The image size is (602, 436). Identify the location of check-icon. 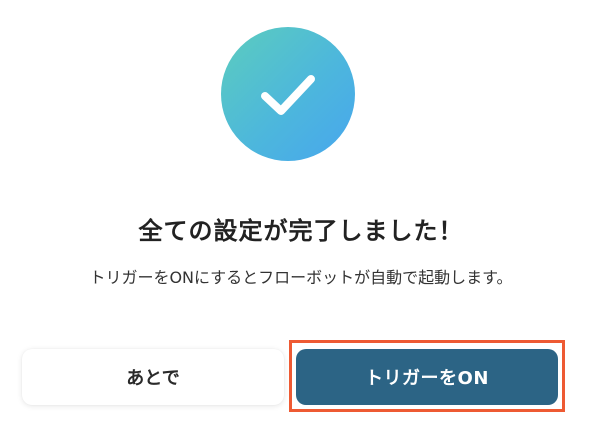
(288, 95).